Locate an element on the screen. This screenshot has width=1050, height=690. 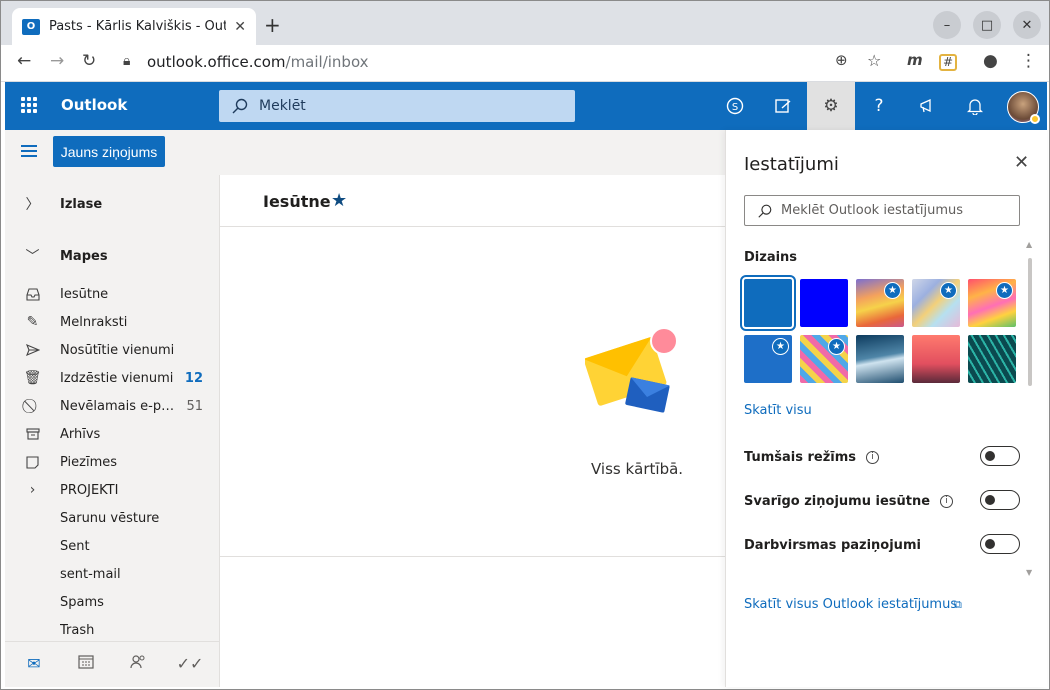
theme-palette: ★ is located at coordinates (880, 303).